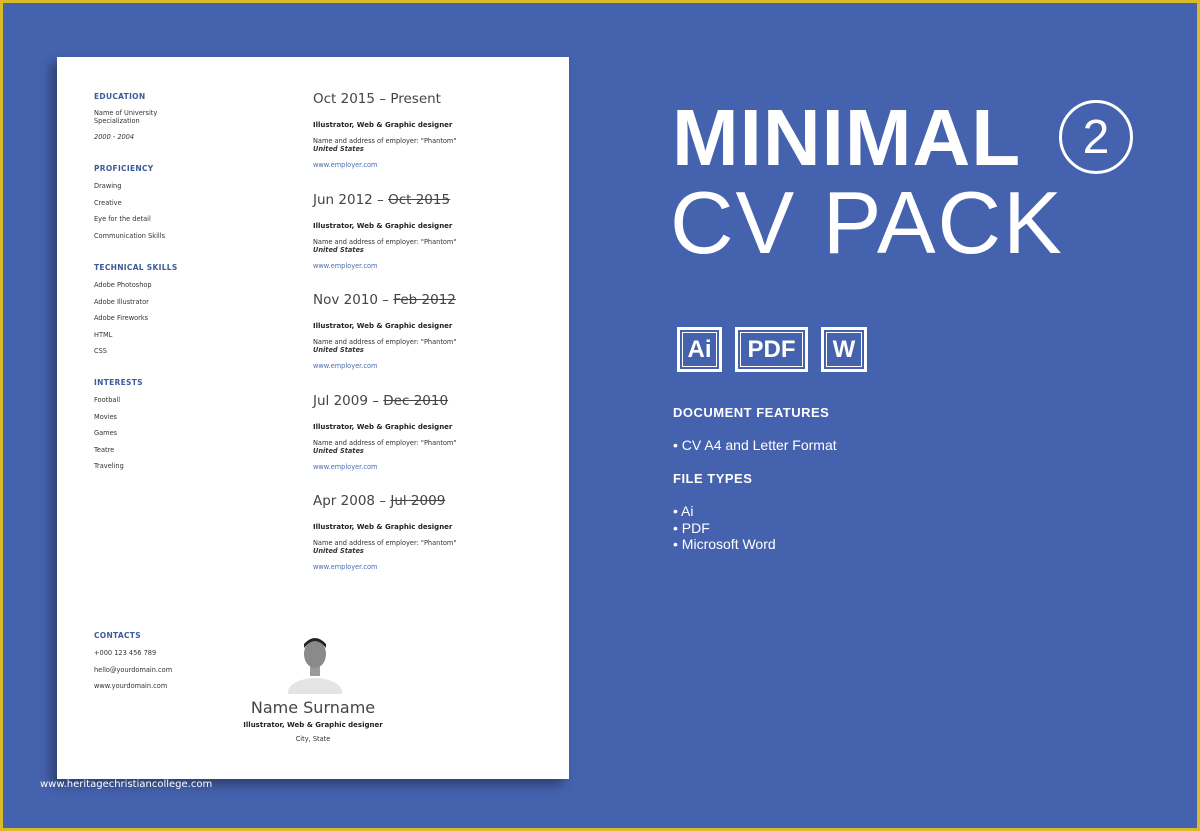  Describe the element at coordinates (352, 501) in the screenshot. I see `date-start: Apr 2008 –` at that location.